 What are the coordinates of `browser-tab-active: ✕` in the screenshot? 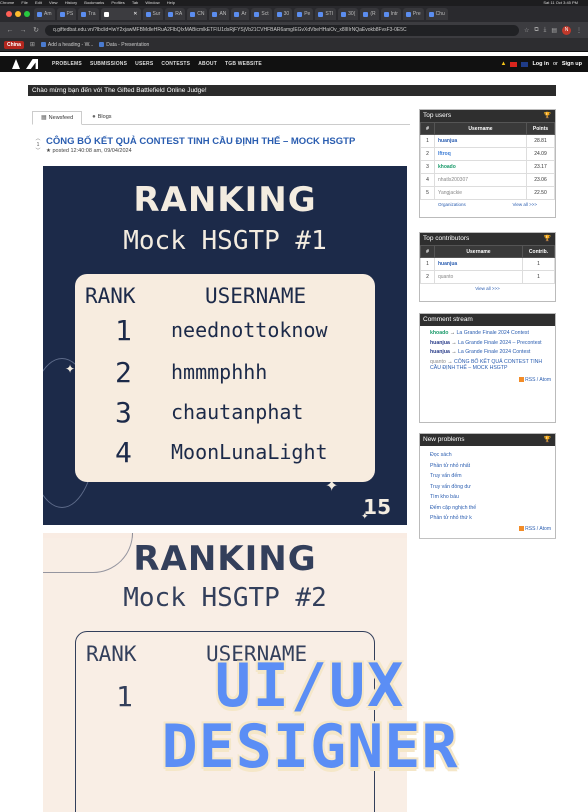 It's located at (120, 14).